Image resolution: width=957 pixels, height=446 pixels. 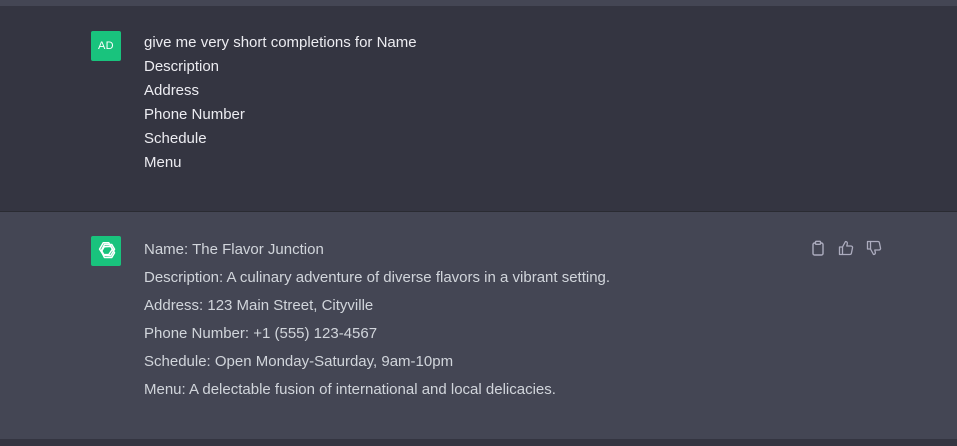 What do you see at coordinates (234, 249) in the screenshot?
I see `assistant-line: Name: The Flavor Junction` at bounding box center [234, 249].